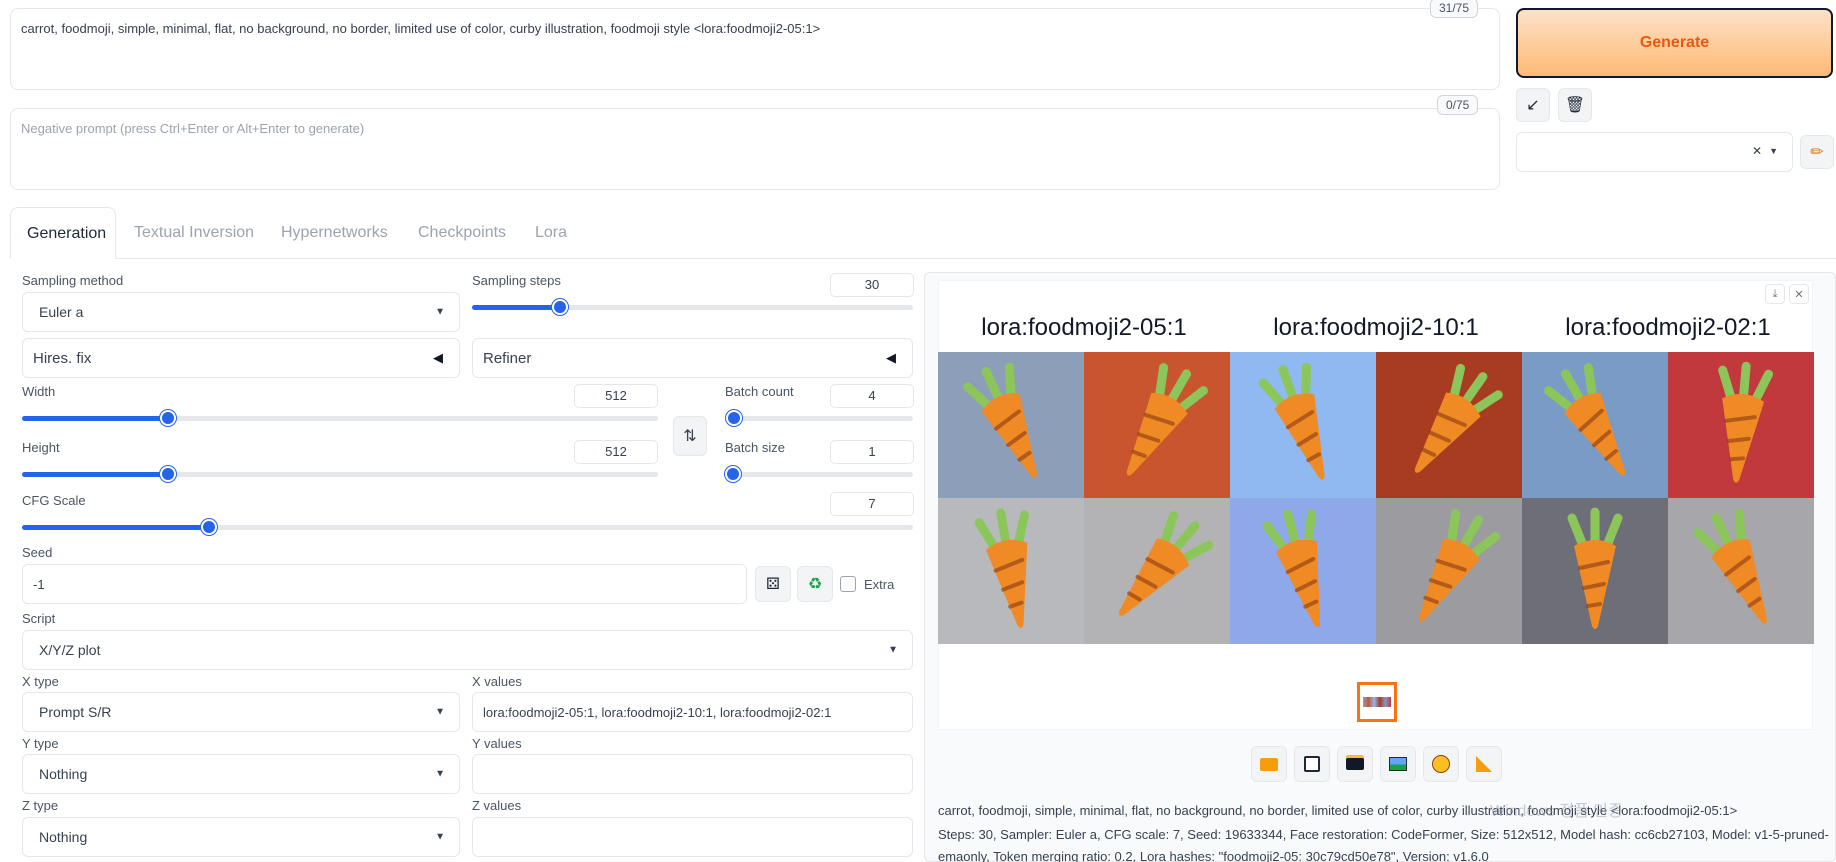 The height and width of the screenshot is (862, 1836). Describe the element at coordinates (872, 504) in the screenshot. I see `cfg-scale-input: 7` at that location.